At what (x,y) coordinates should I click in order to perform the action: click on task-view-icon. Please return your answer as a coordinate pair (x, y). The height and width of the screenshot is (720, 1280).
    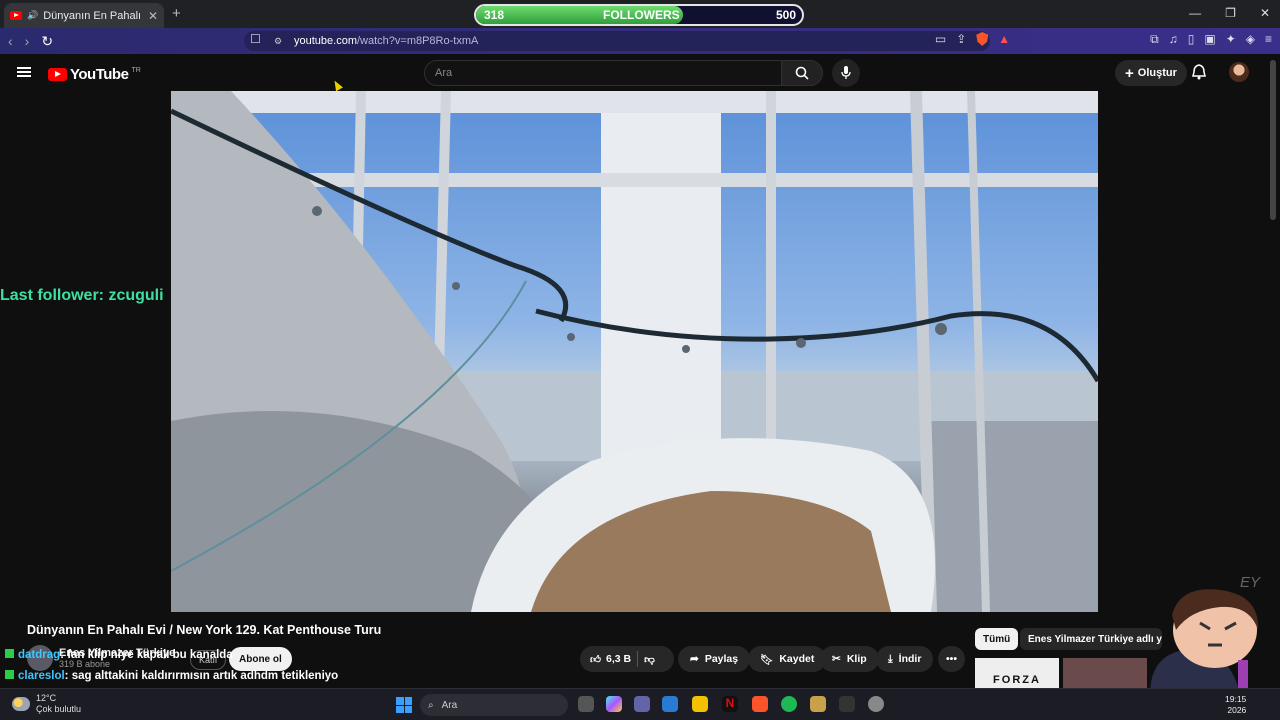
    Looking at the image, I should click on (586, 704).